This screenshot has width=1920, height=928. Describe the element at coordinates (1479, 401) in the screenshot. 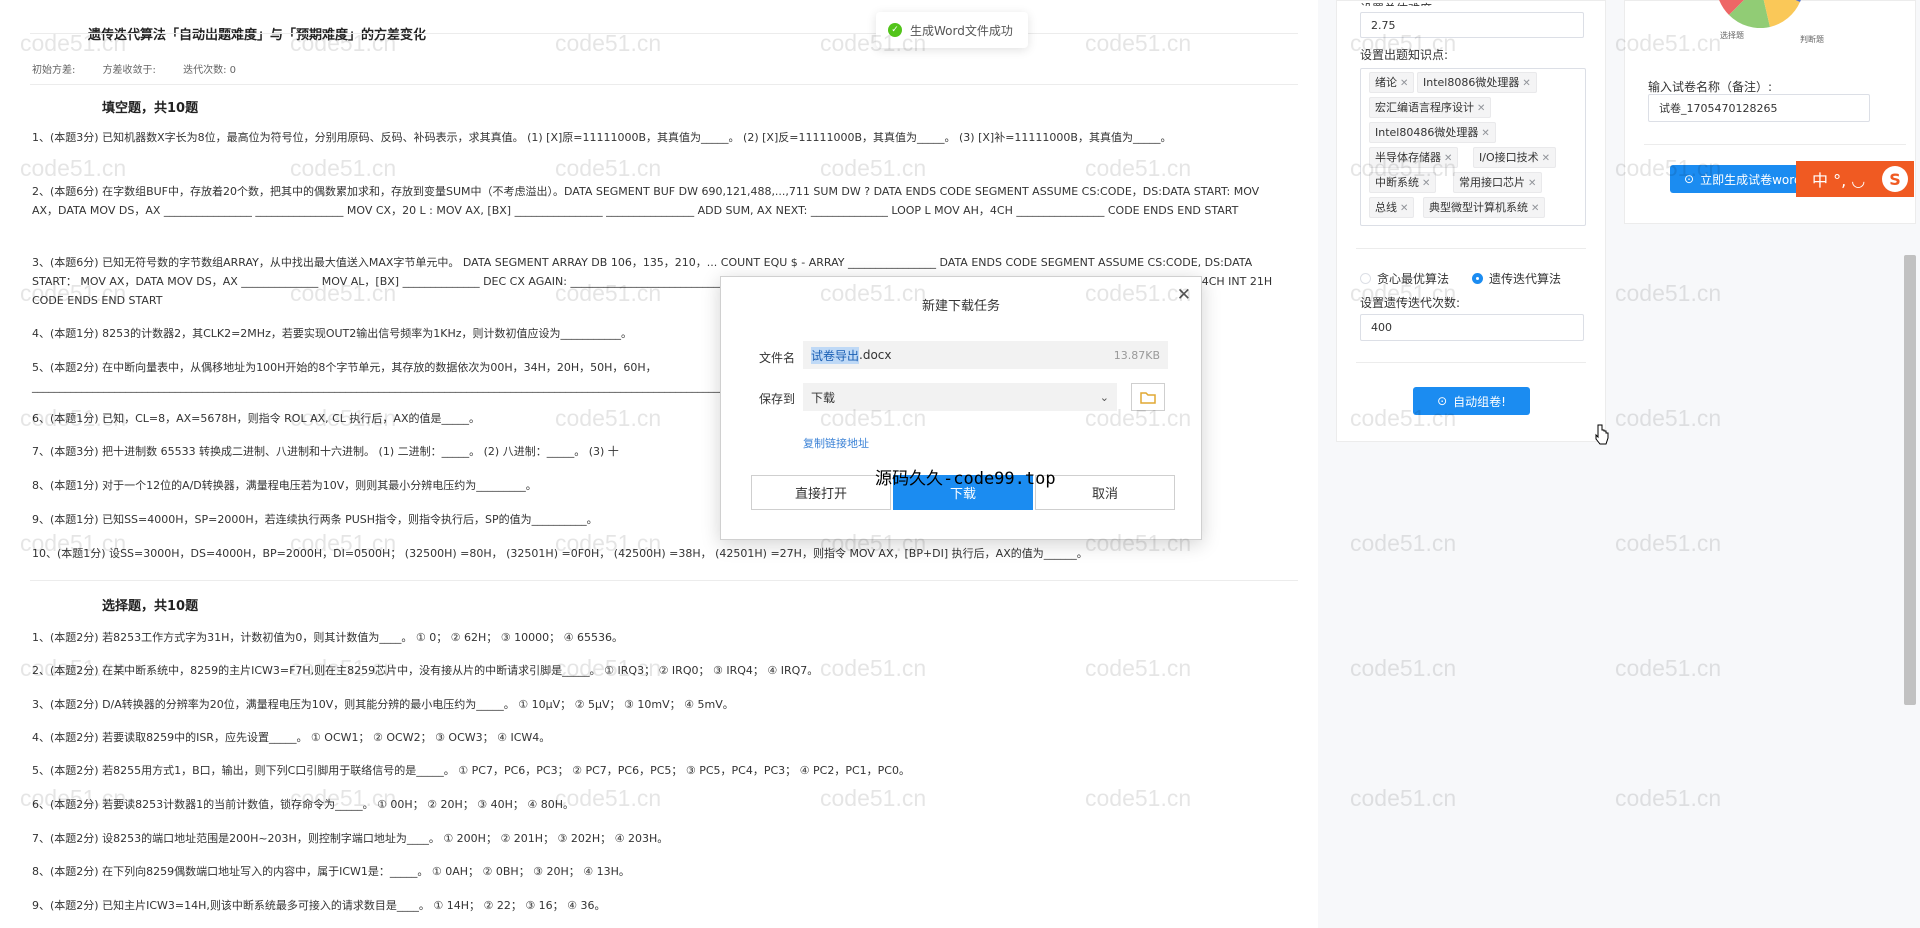

I see `auto-compose-label: 自动组卷!` at that location.